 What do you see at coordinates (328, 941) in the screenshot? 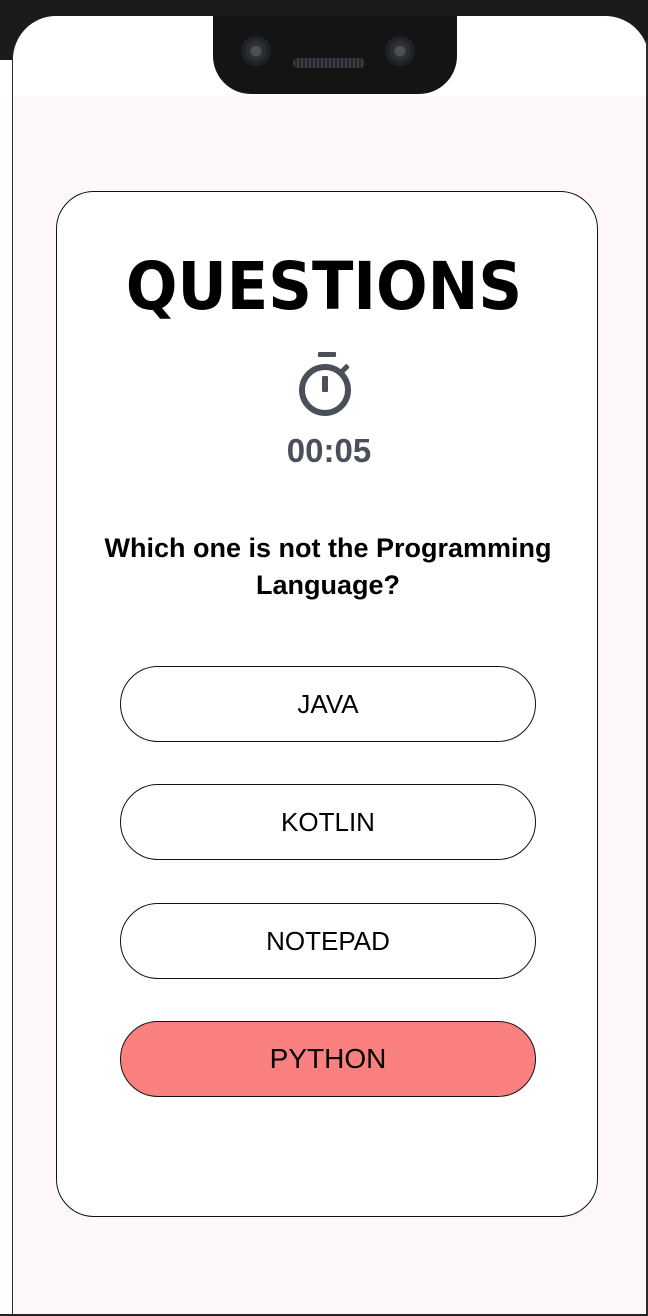
I see `answer-option-notepad: NOTEPAD` at bounding box center [328, 941].